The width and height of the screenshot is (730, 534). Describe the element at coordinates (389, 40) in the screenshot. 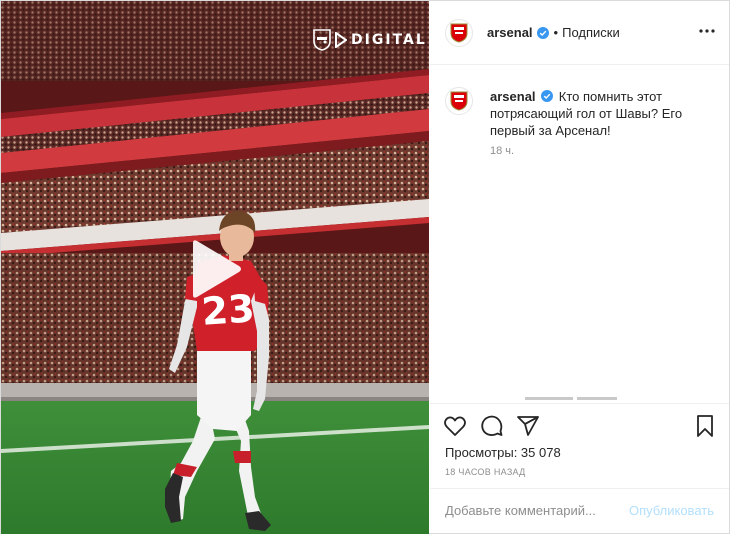

I see `watermark-text: DIGITAL` at that location.